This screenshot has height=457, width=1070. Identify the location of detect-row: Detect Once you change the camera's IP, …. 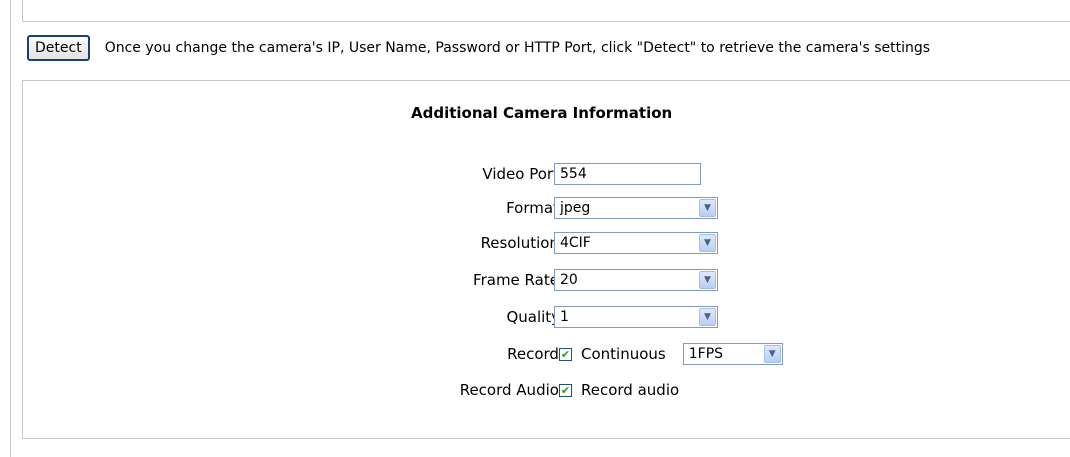
(478, 48).